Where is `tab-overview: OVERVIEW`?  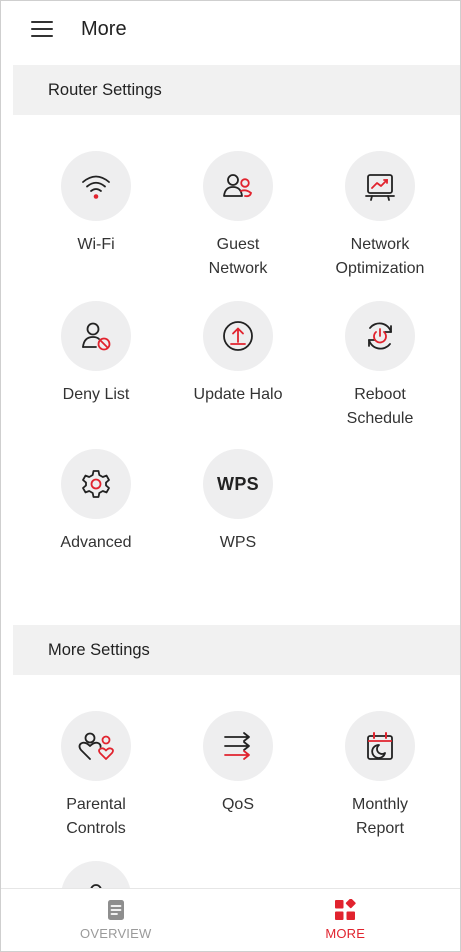
tab-overview: OVERVIEW is located at coordinates (116, 920).